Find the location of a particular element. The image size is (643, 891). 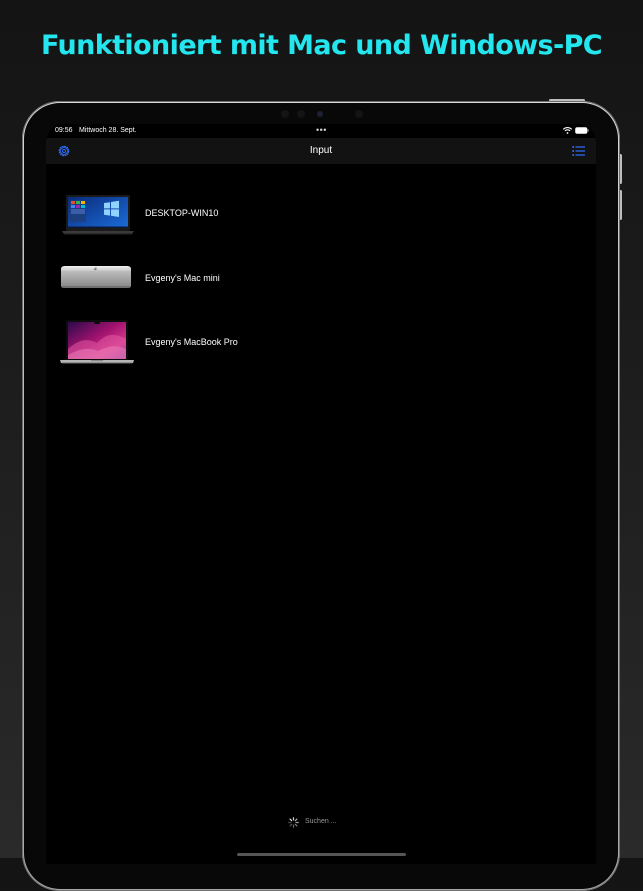

multitask-icon: ••• is located at coordinates (321, 130).